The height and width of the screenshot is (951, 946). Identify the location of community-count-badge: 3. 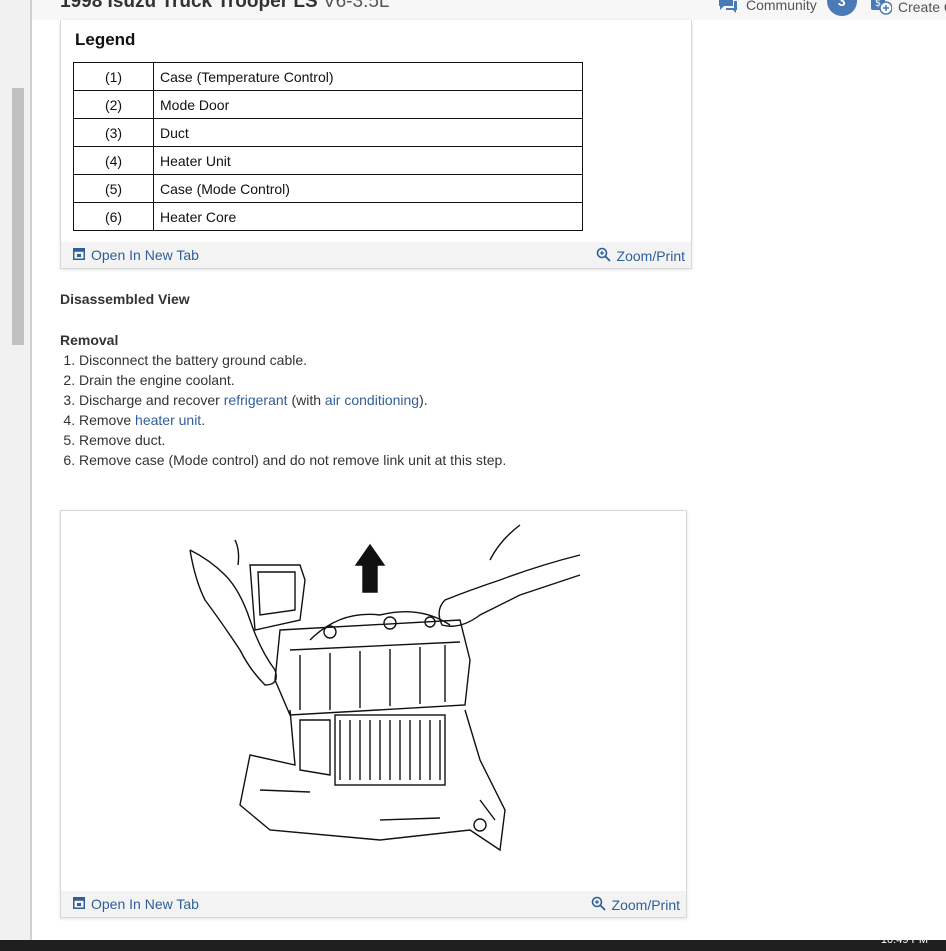
(841, 8).